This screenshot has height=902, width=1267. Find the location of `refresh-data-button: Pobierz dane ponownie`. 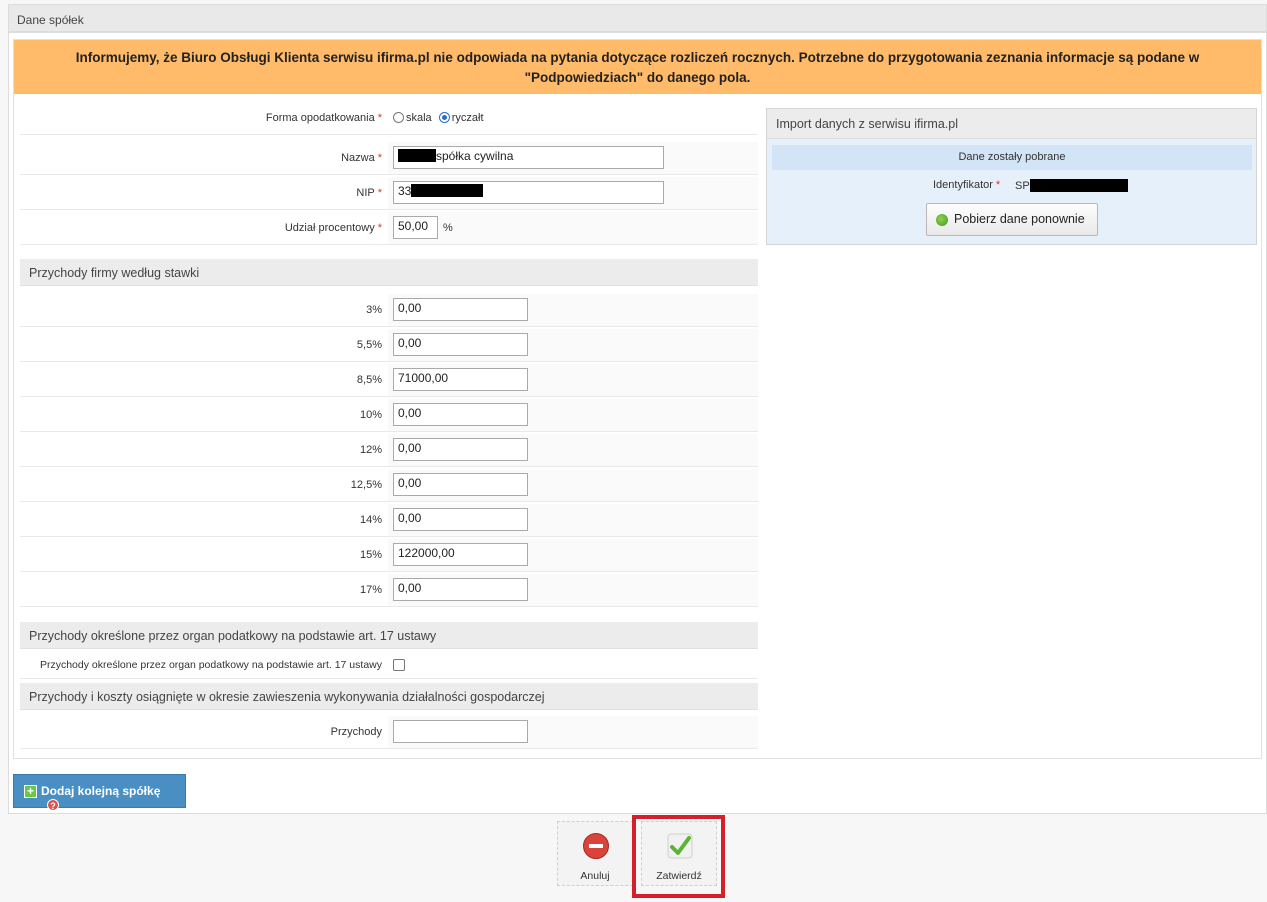

refresh-data-button: Pobierz dane ponownie is located at coordinates (1012, 219).